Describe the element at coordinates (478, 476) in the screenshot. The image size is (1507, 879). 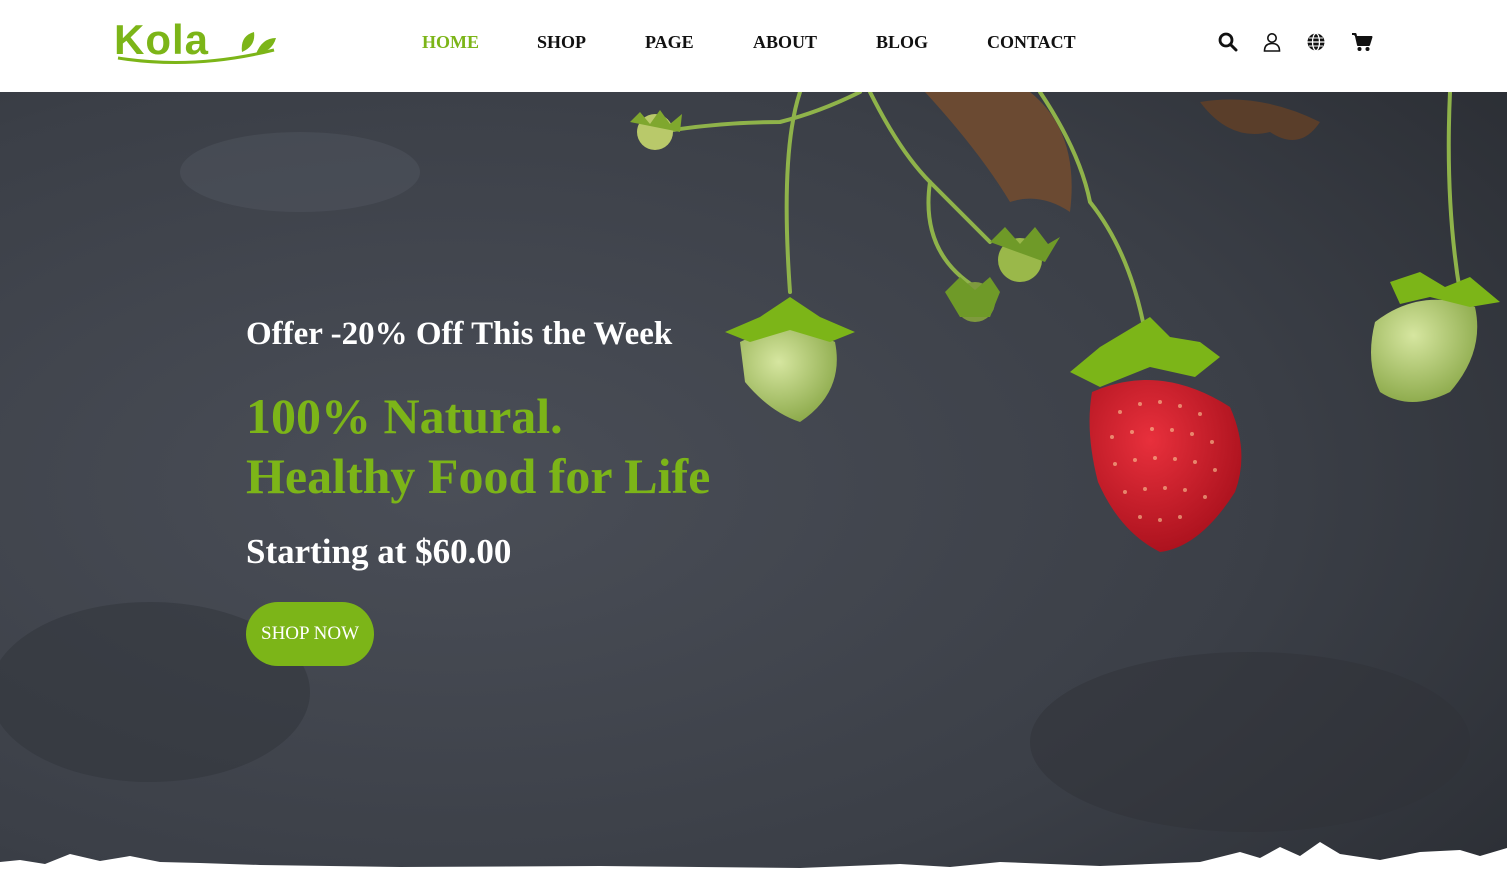
I see `hero-headline-line2: Healthy Food for Life` at that location.